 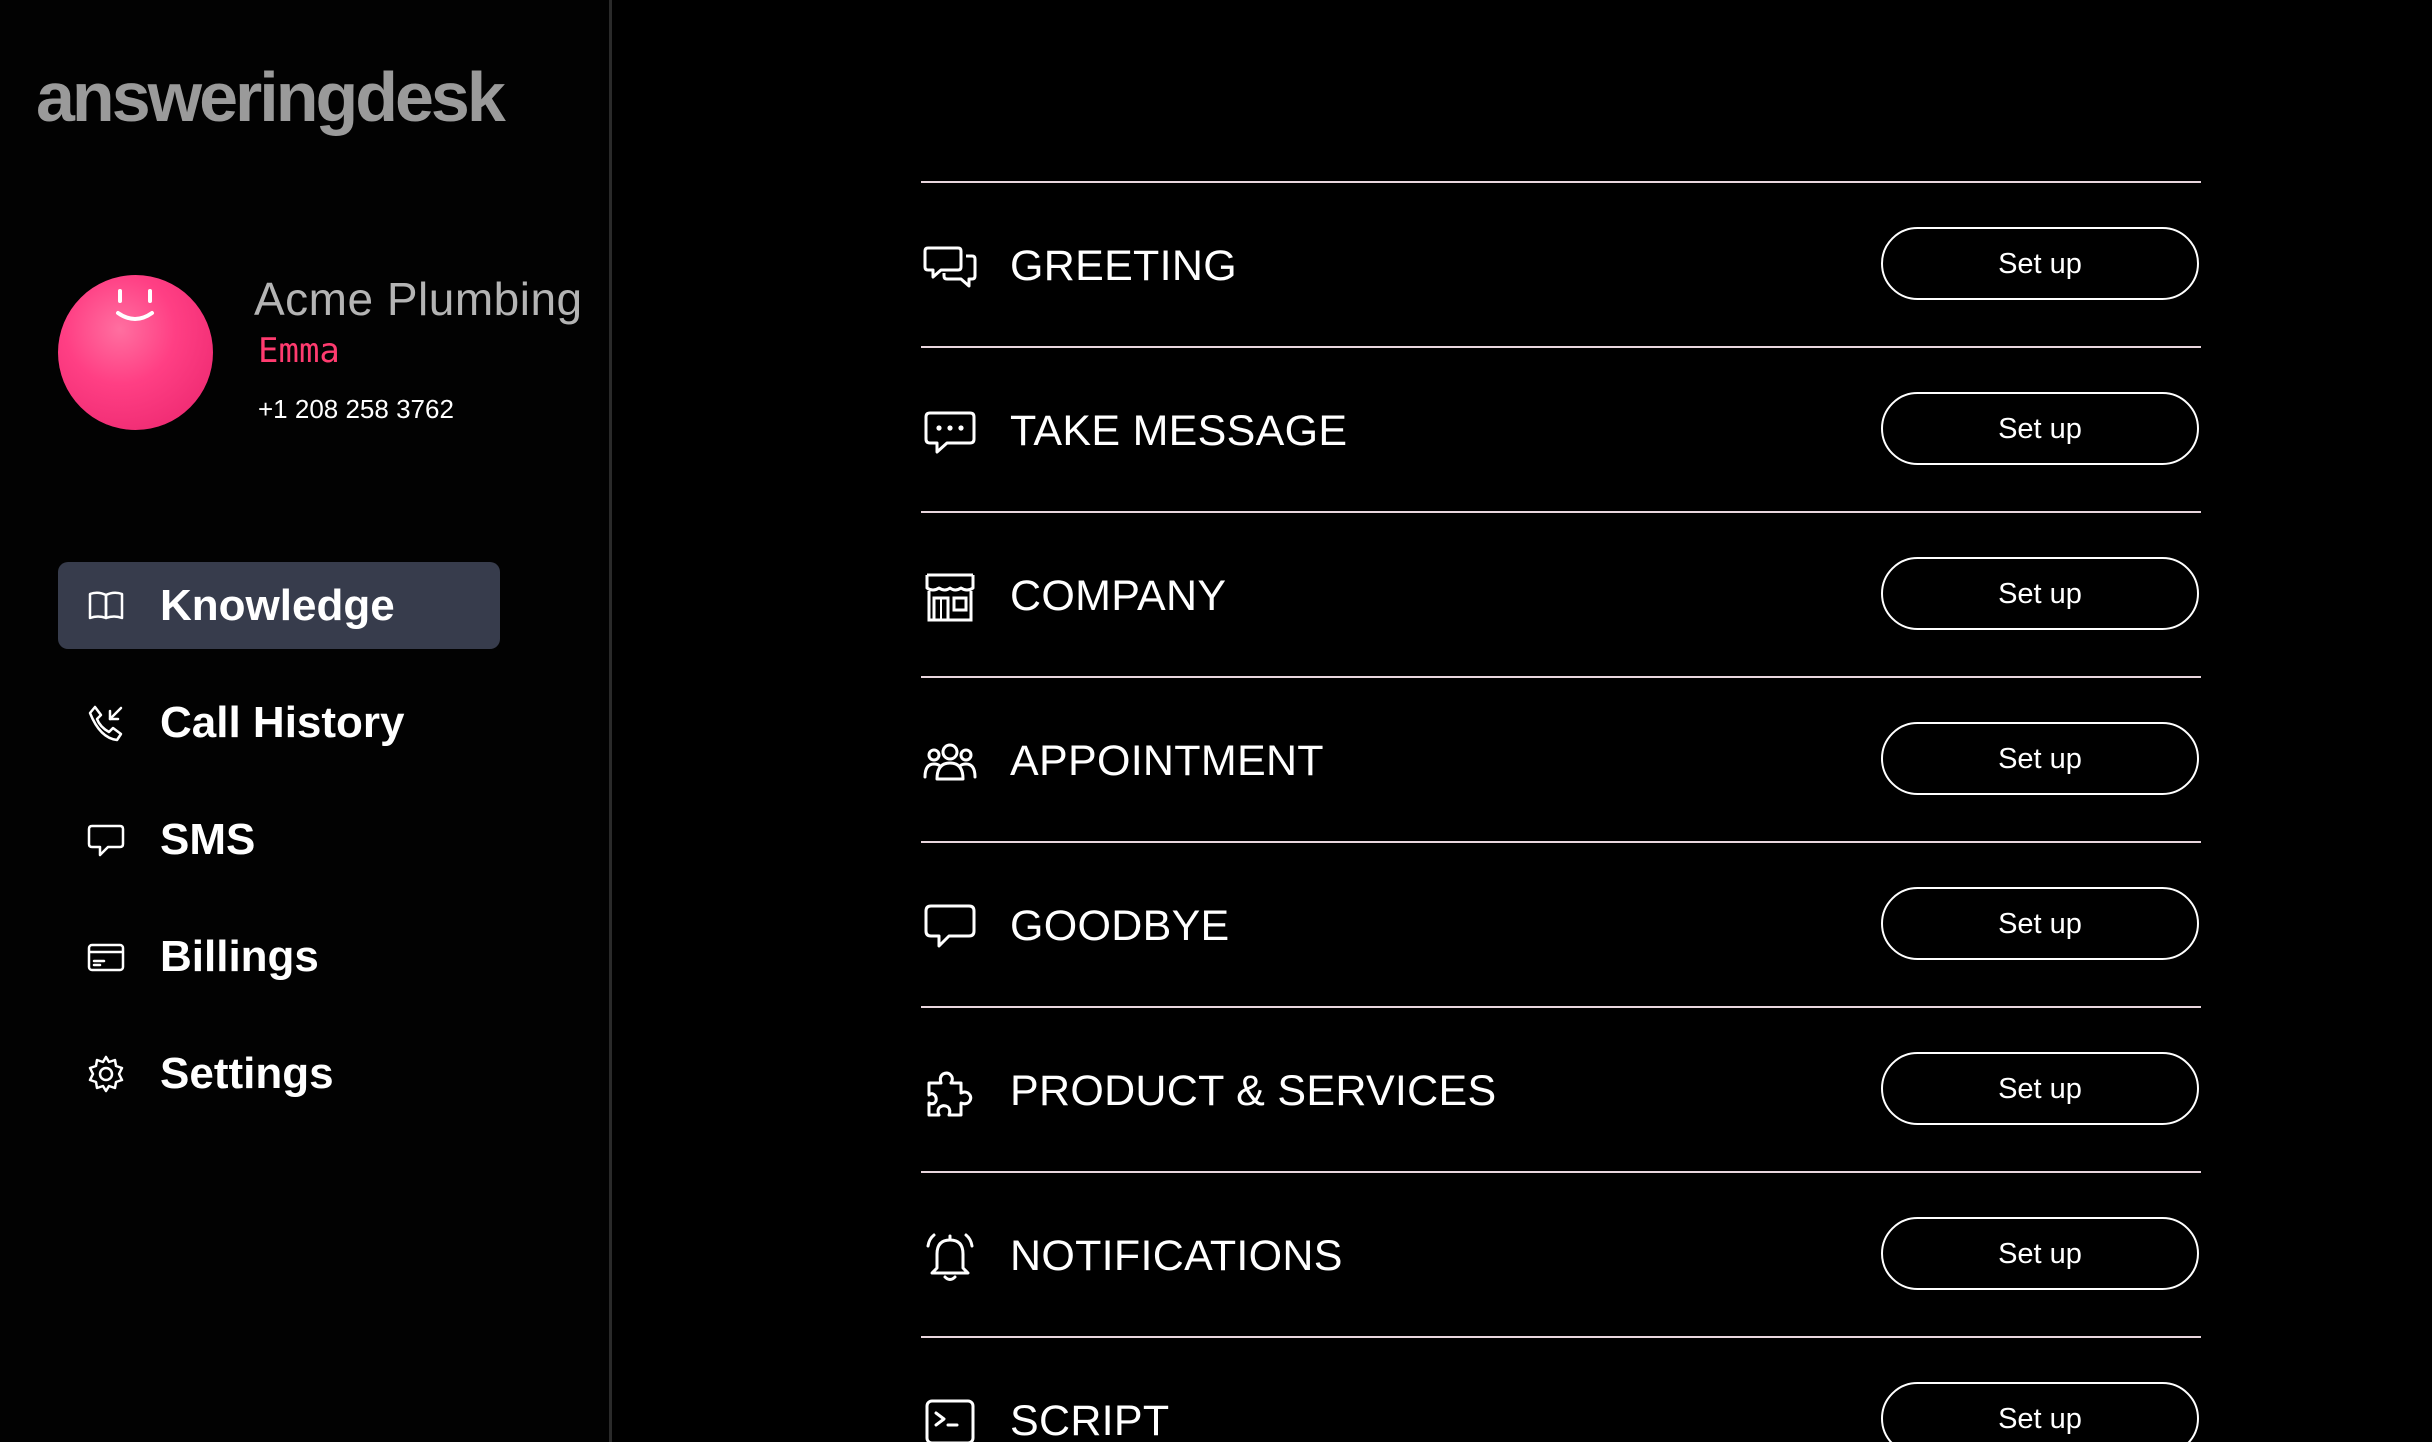 I want to click on agent-name: Emma, so click(x=299, y=351).